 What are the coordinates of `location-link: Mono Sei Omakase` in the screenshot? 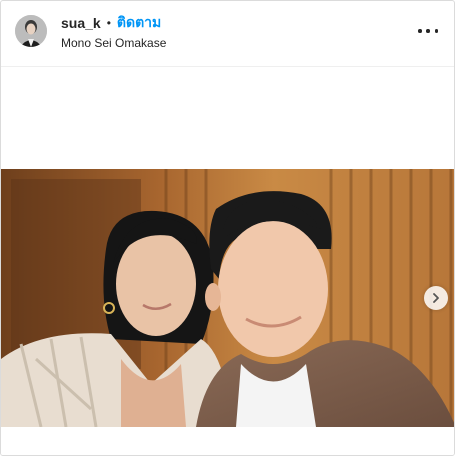 It's located at (113, 43).